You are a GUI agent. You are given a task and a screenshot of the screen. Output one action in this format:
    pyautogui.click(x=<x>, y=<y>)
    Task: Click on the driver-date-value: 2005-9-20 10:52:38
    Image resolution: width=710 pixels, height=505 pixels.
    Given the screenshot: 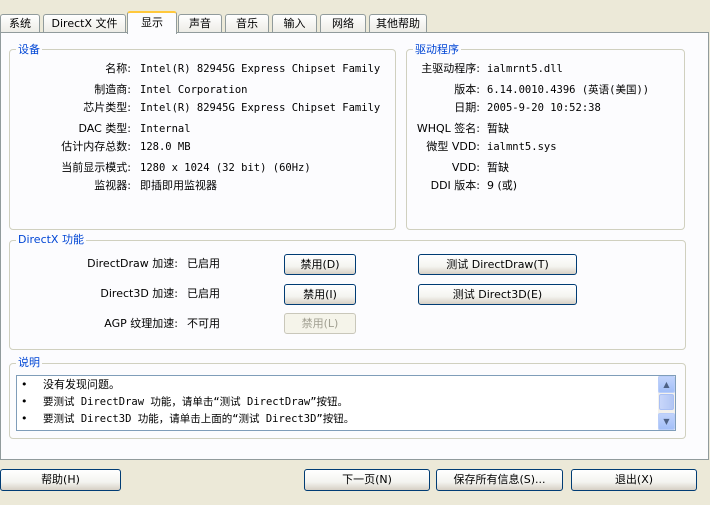 What is the action you would take?
    pyautogui.click(x=544, y=108)
    